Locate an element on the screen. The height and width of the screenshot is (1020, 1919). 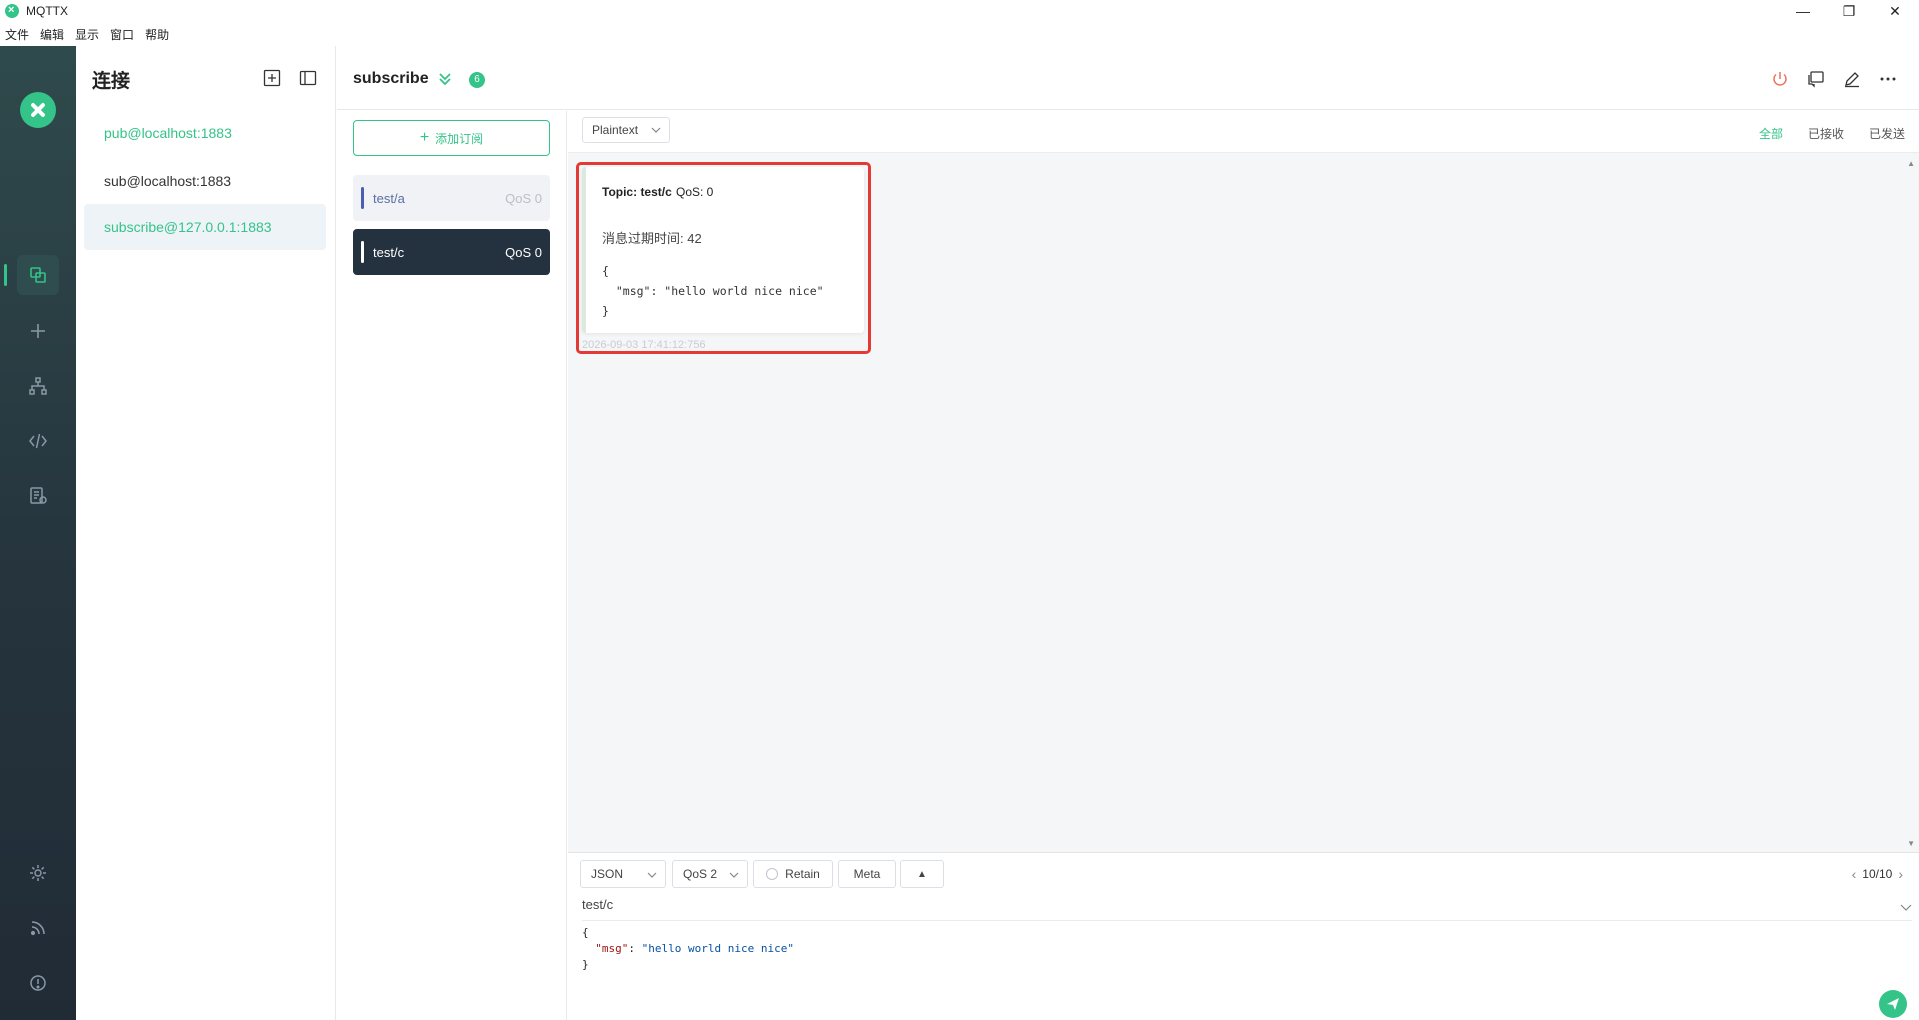
connections-title: 连接 is located at coordinates (111, 81).